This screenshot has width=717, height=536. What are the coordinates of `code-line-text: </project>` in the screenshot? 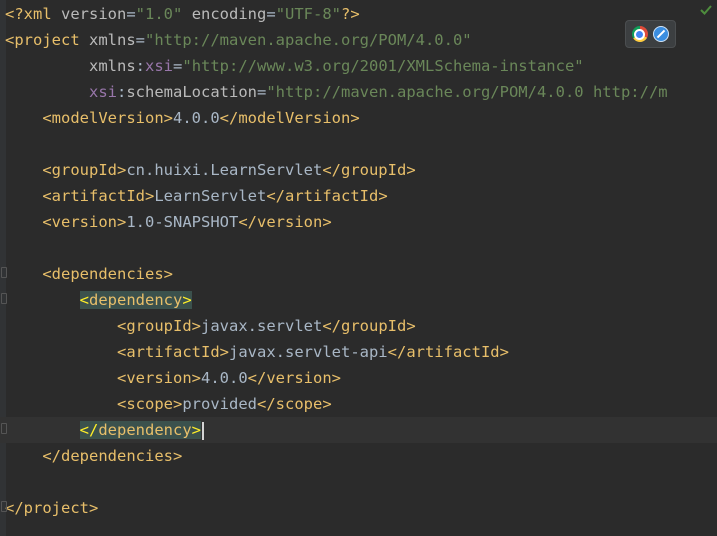 It's located at (51, 508).